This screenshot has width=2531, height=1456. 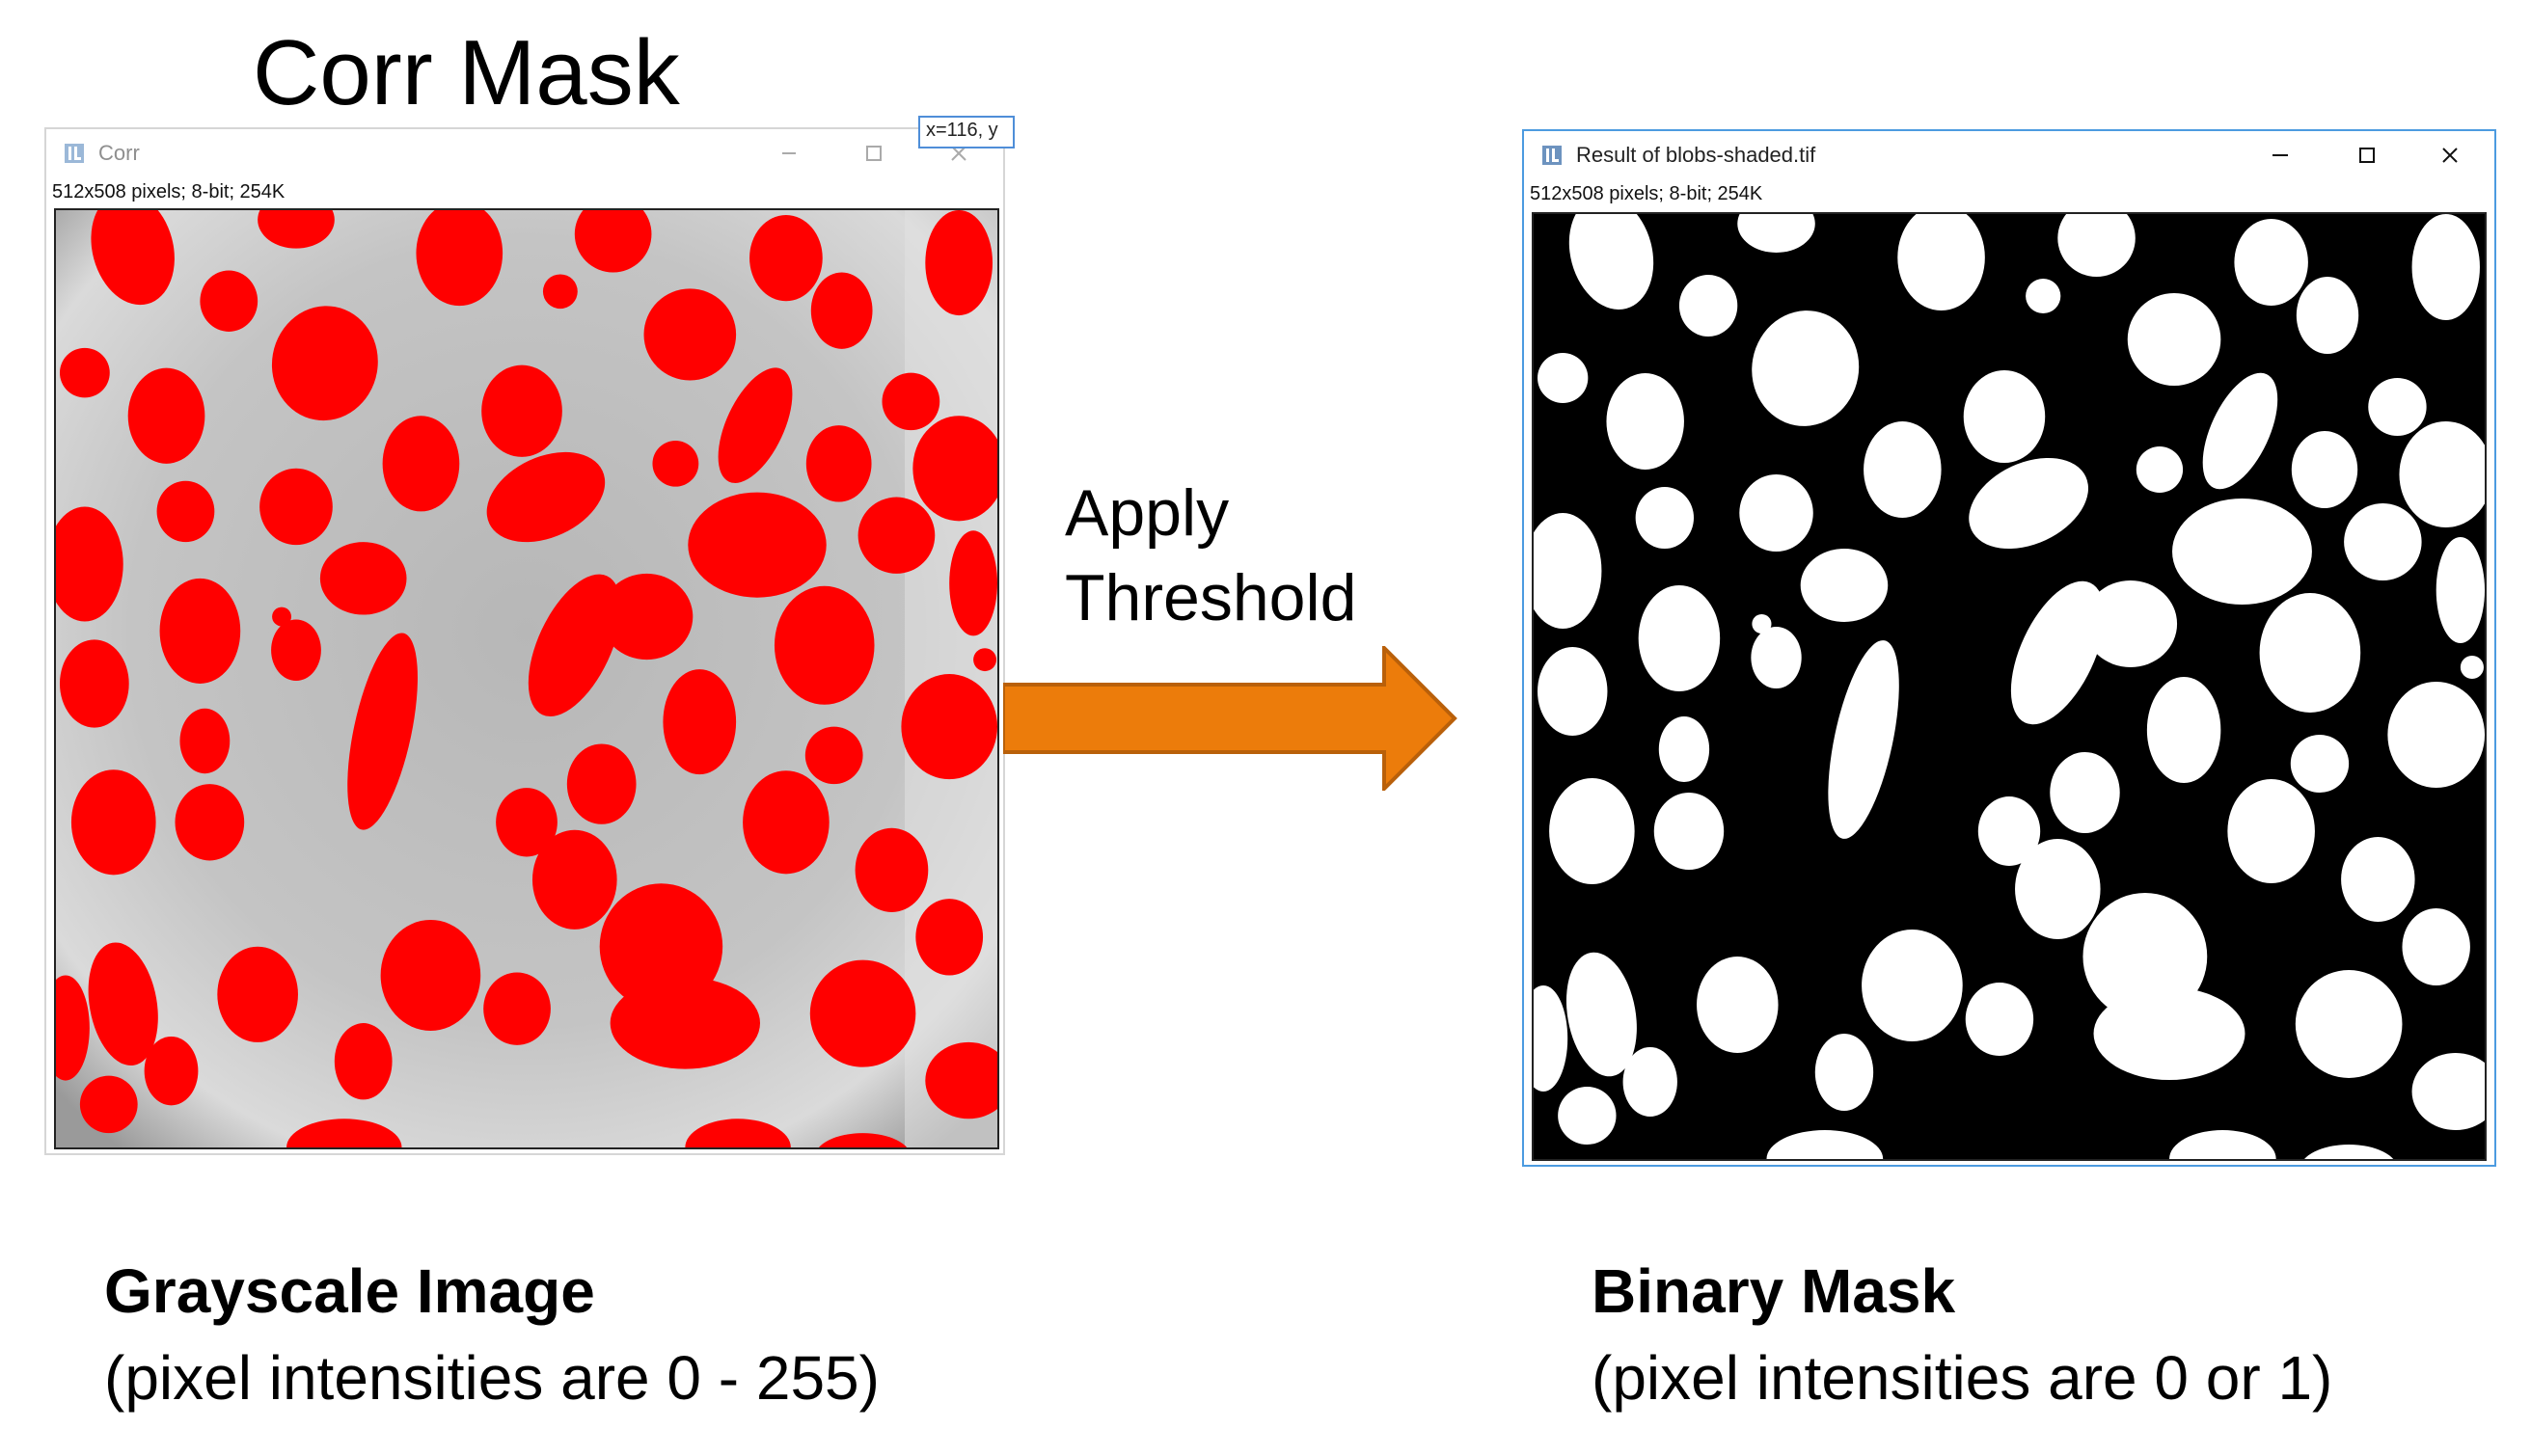 I want to click on result-window-titlebar: Result of blobs-shaded.tif, so click(x=2009, y=155).